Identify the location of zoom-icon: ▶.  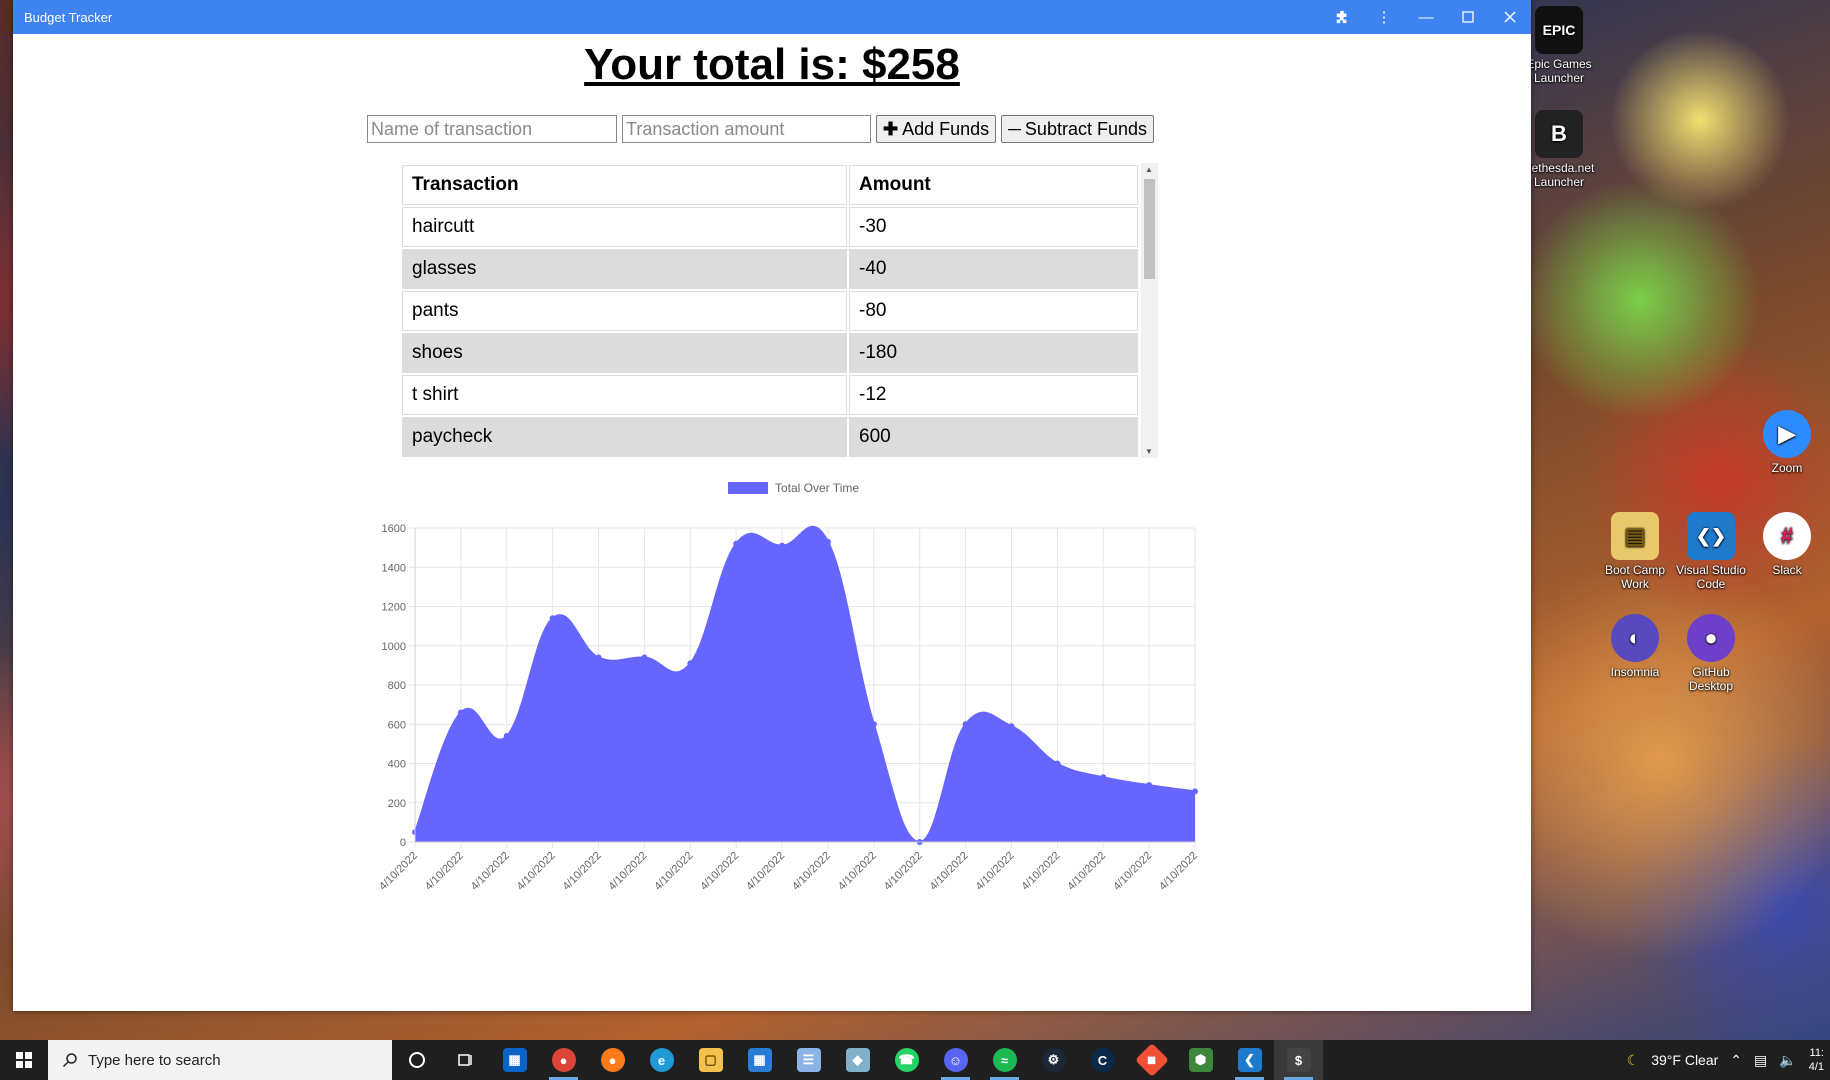
(1787, 434).